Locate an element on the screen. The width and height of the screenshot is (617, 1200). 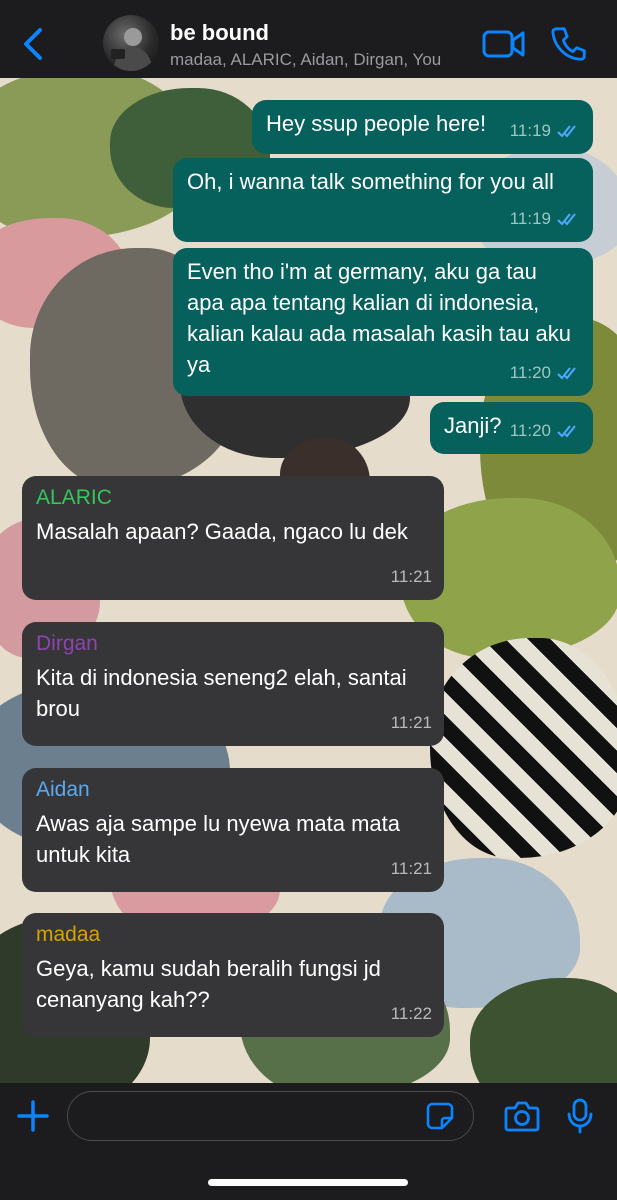
chevron-left-icon is located at coordinates (33, 44).